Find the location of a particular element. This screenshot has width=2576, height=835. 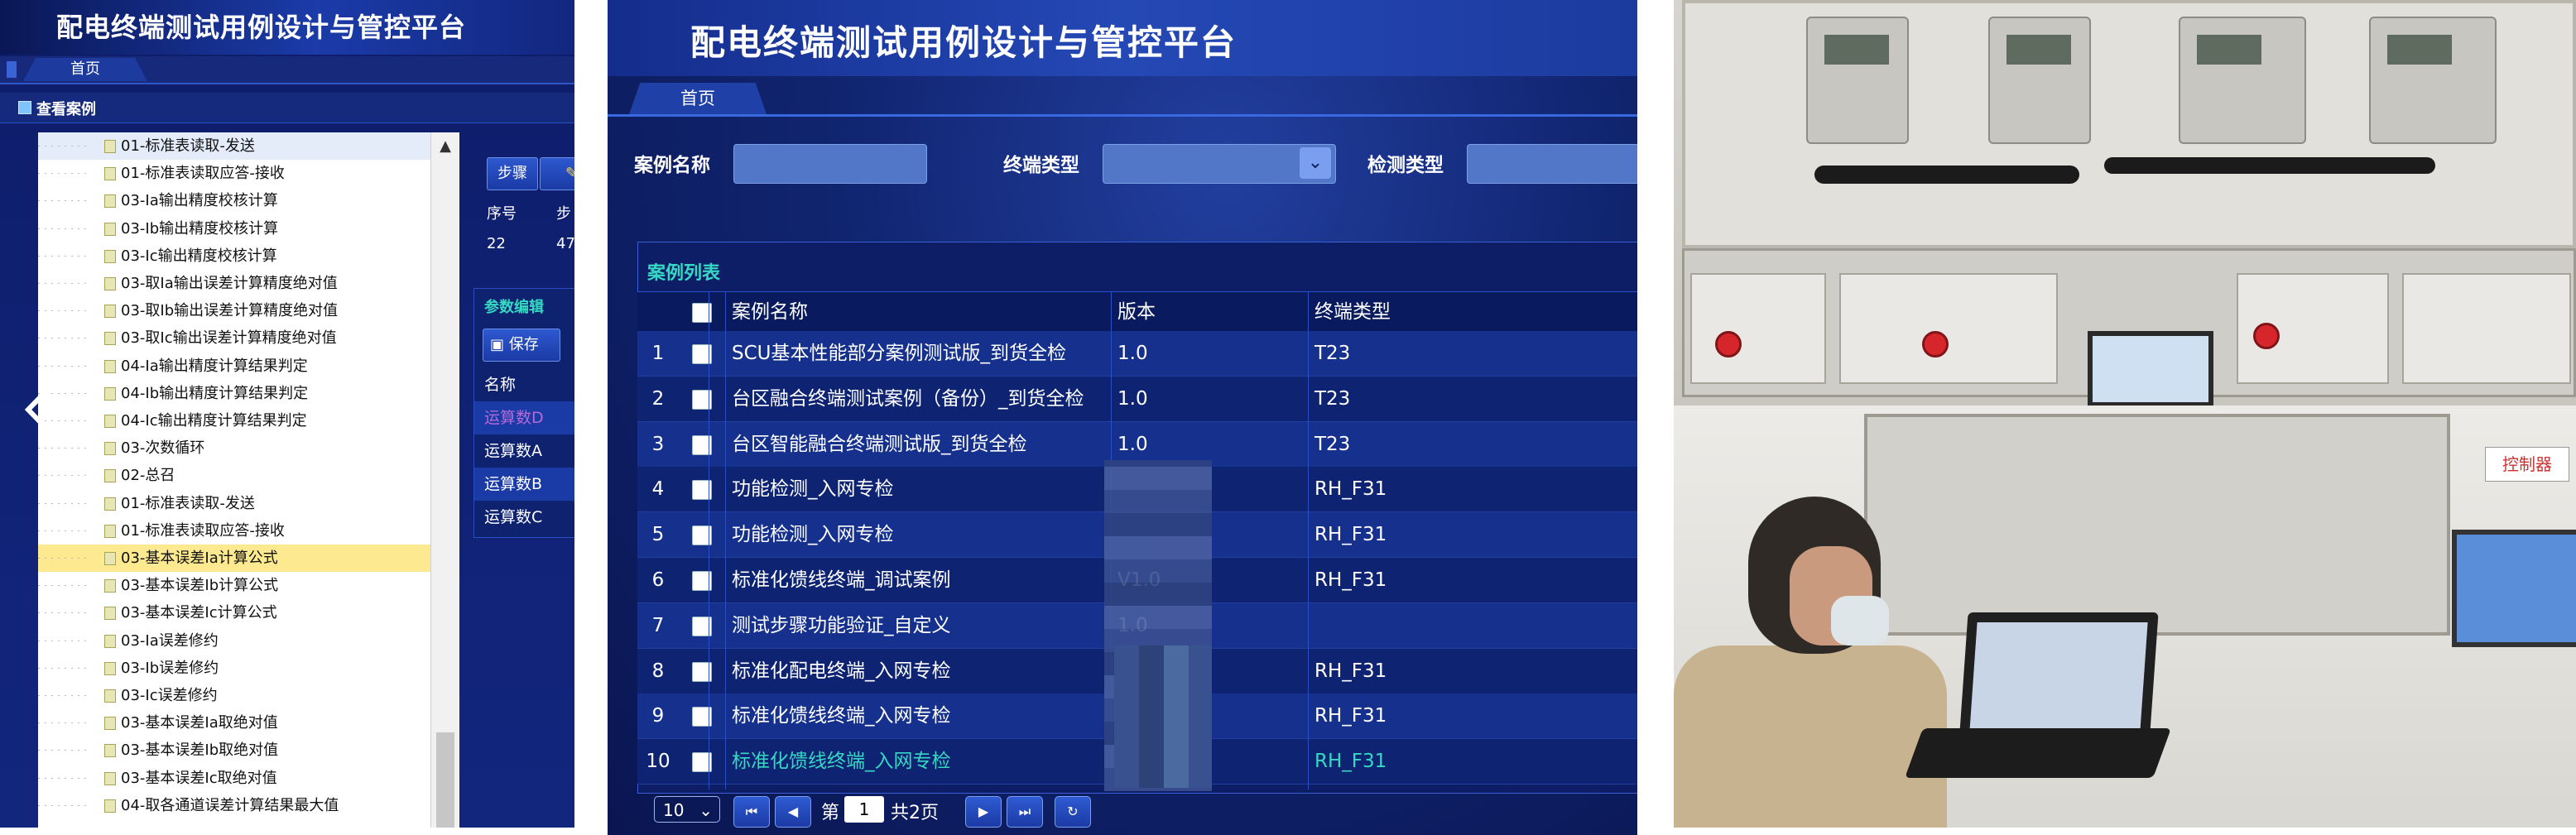

case-name-cell: 台区智能融合终端测试版_到货全检 is located at coordinates (879, 445).